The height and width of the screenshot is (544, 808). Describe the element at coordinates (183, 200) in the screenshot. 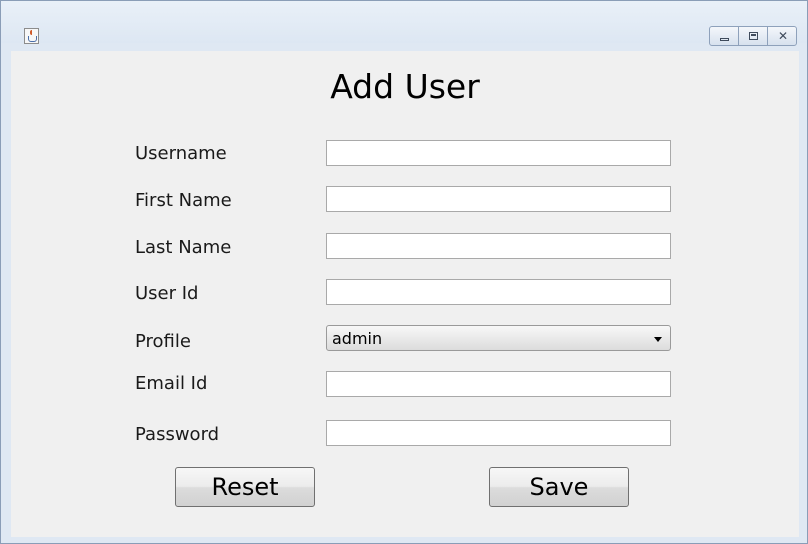

I see `first-name-label: First Name` at that location.